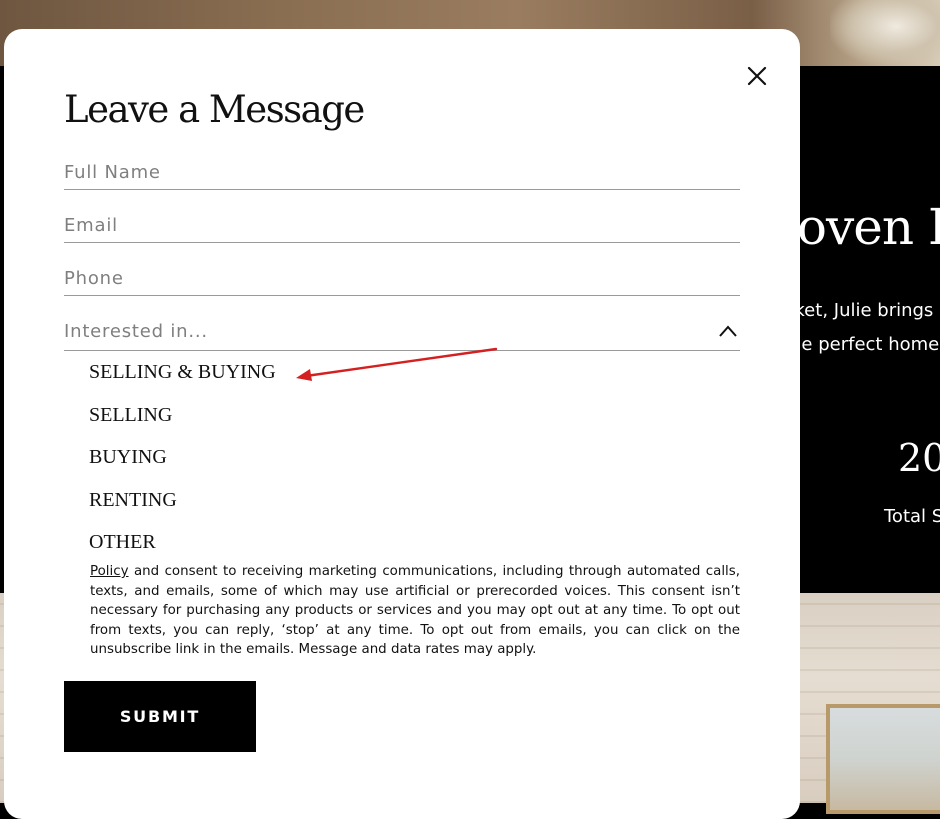 This screenshot has width=940, height=819. I want to click on full-name-input, so click(402, 172).